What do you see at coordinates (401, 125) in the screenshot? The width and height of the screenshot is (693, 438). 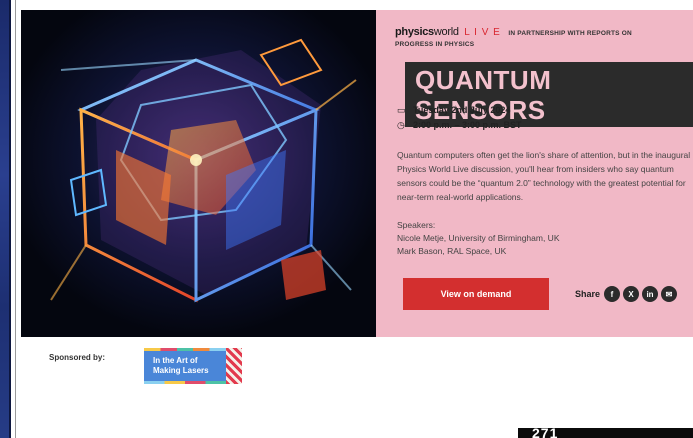 I see `clock-icon: ◷` at bounding box center [401, 125].